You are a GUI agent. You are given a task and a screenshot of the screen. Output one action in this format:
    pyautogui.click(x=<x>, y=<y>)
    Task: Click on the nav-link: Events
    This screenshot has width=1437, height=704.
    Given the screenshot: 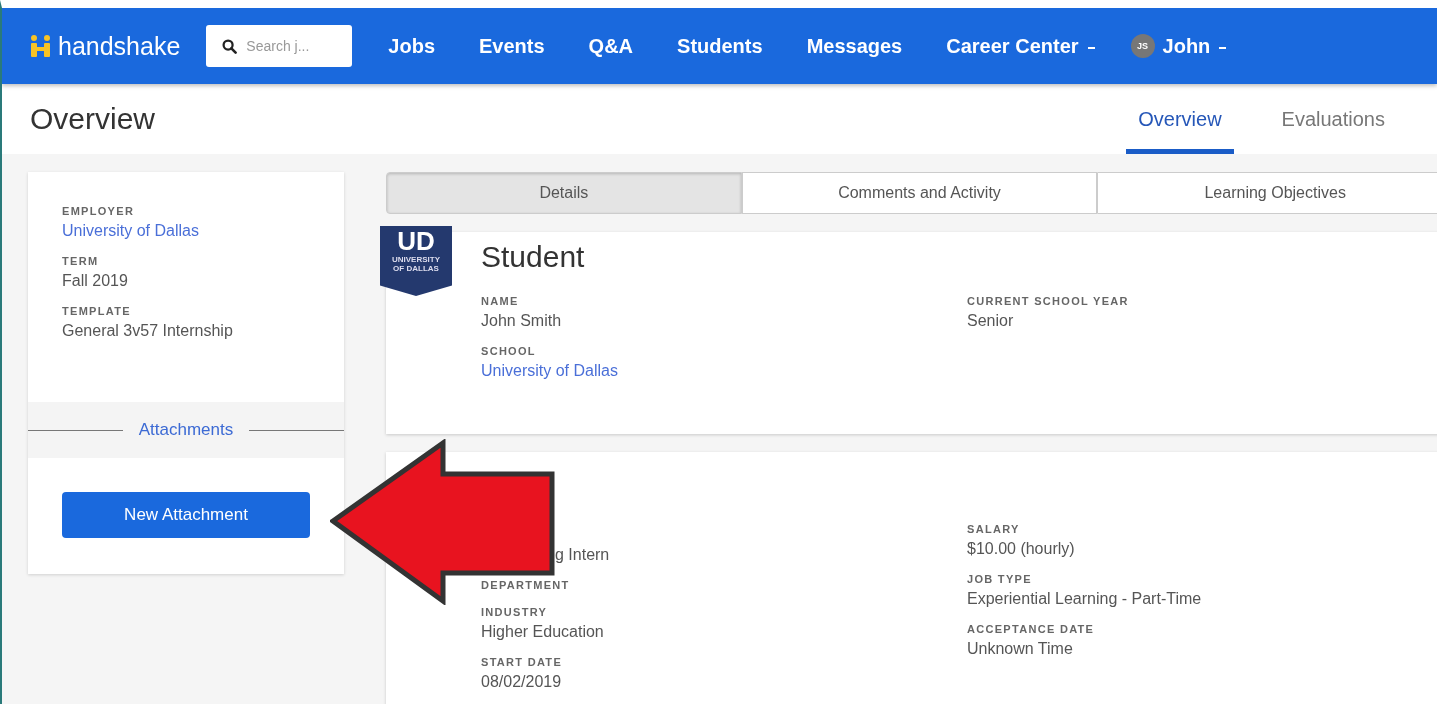 What is the action you would take?
    pyautogui.click(x=512, y=46)
    